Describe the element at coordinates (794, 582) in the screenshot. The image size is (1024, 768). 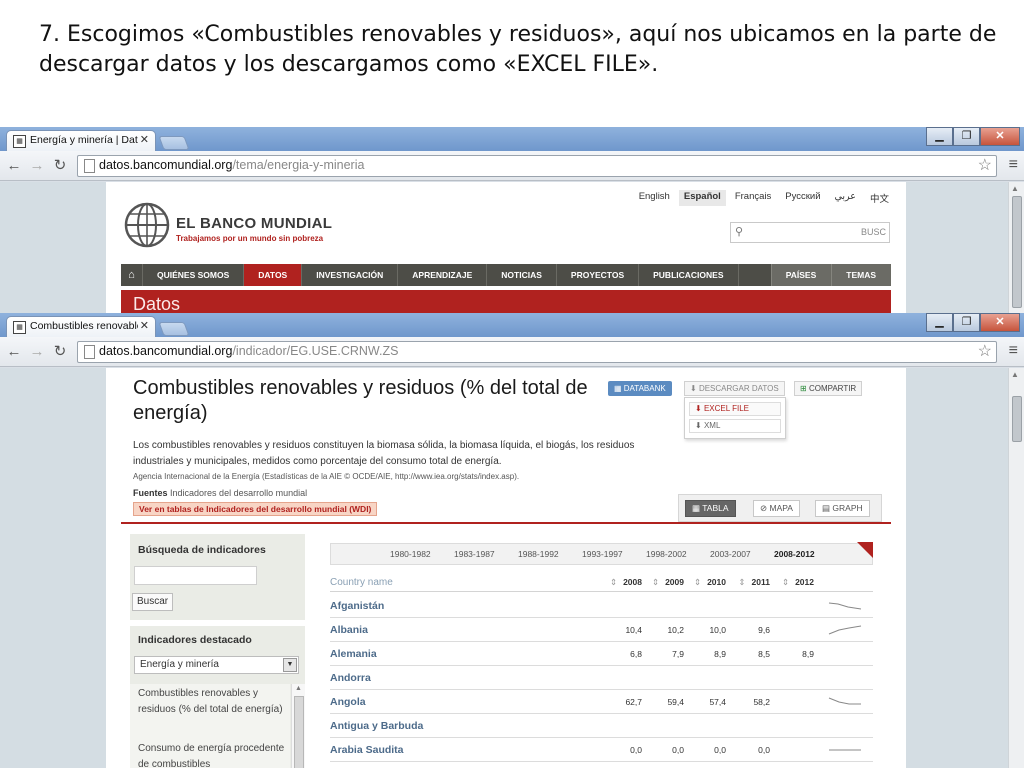
I see `year-header: ⇕ 2012` at that location.